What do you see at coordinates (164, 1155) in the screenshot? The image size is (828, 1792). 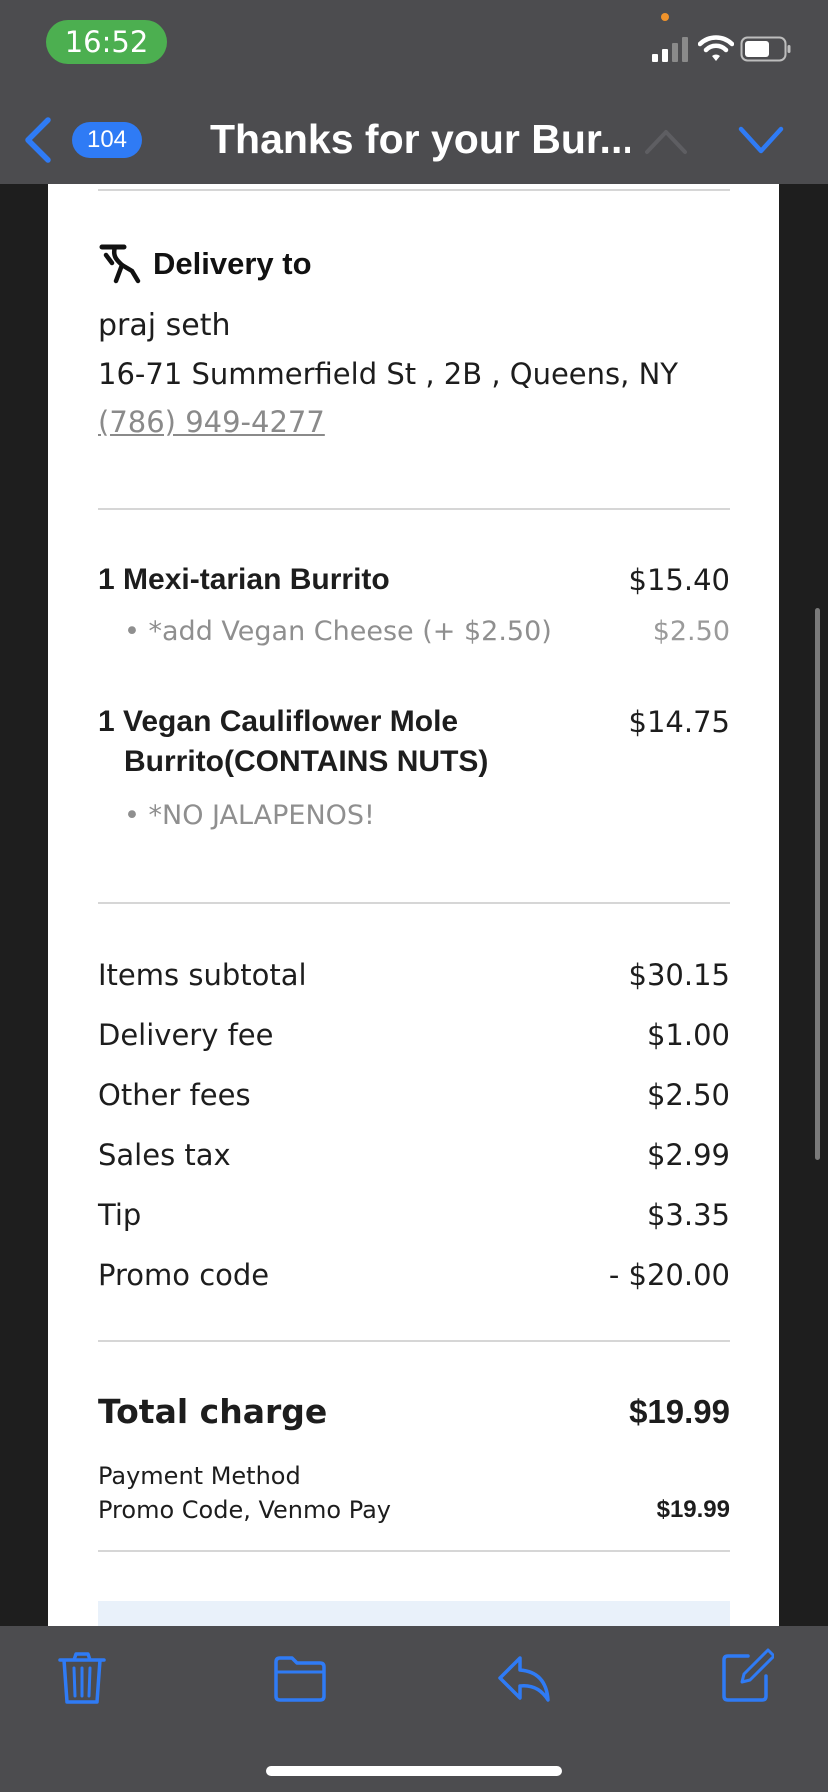 I see `fee-label-tax: Sales tax` at bounding box center [164, 1155].